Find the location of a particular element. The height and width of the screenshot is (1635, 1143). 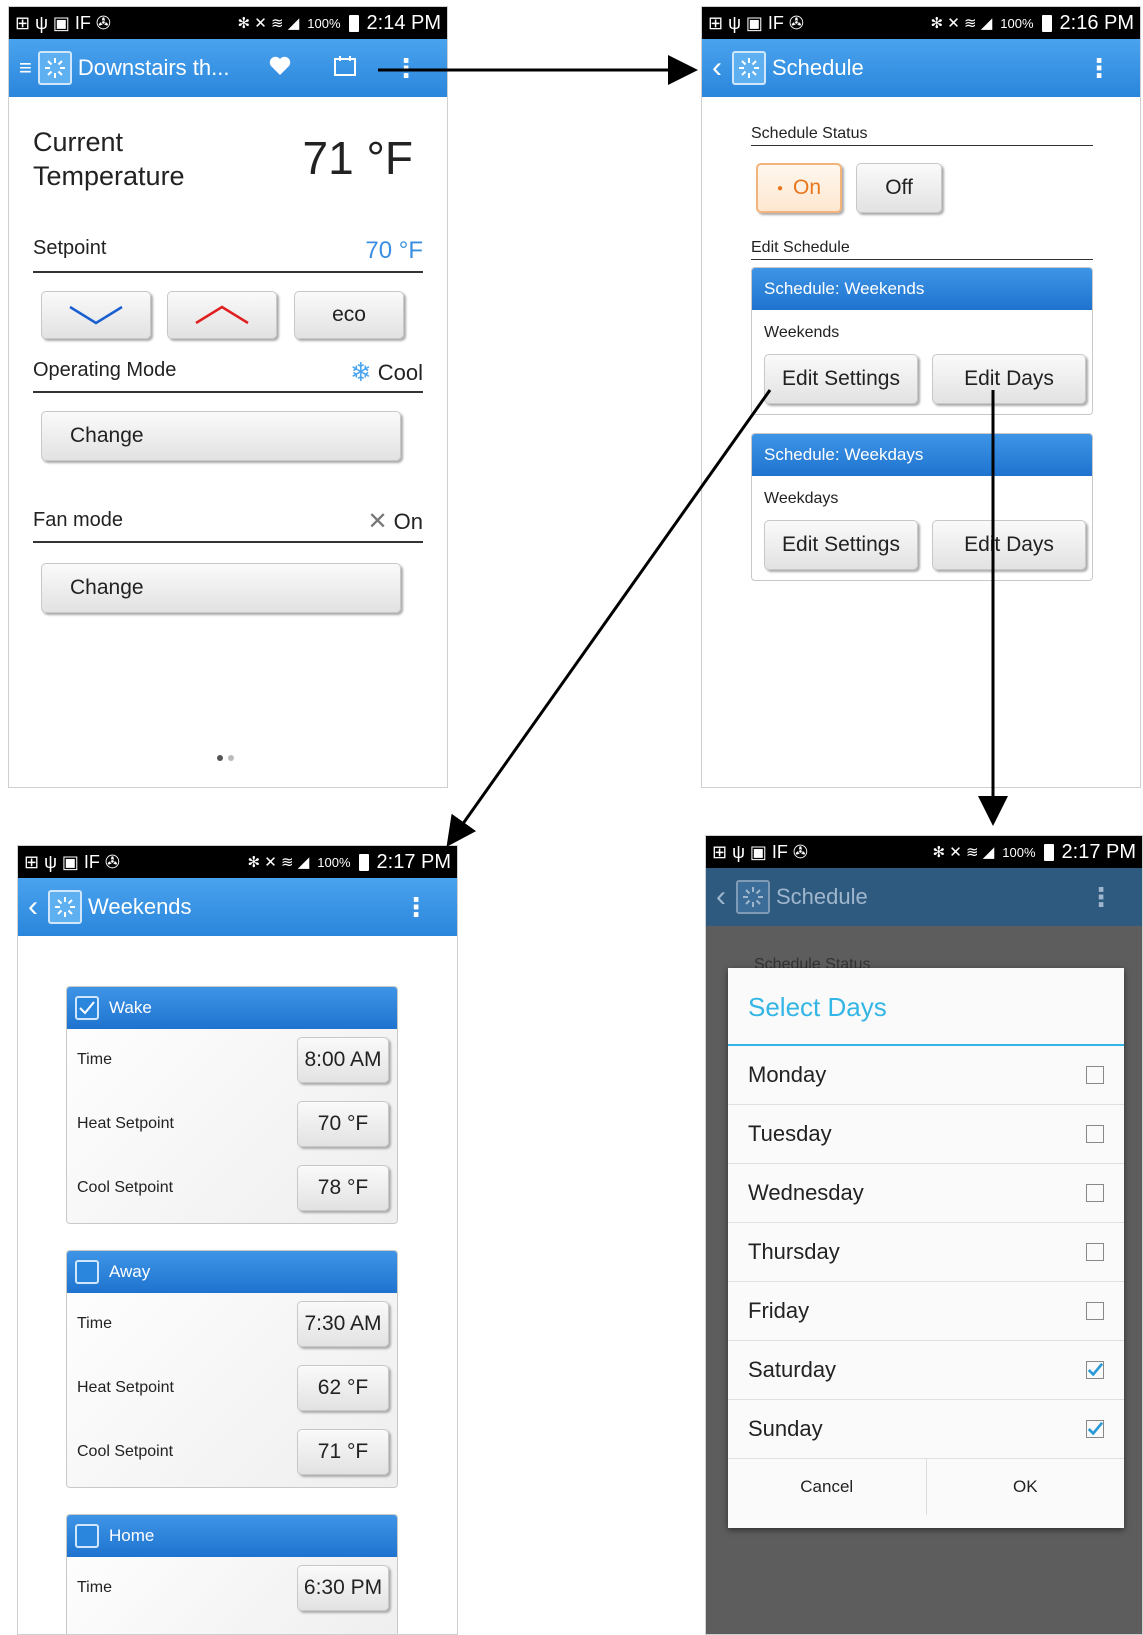

clock: 2:17 PM is located at coordinates (413, 861).